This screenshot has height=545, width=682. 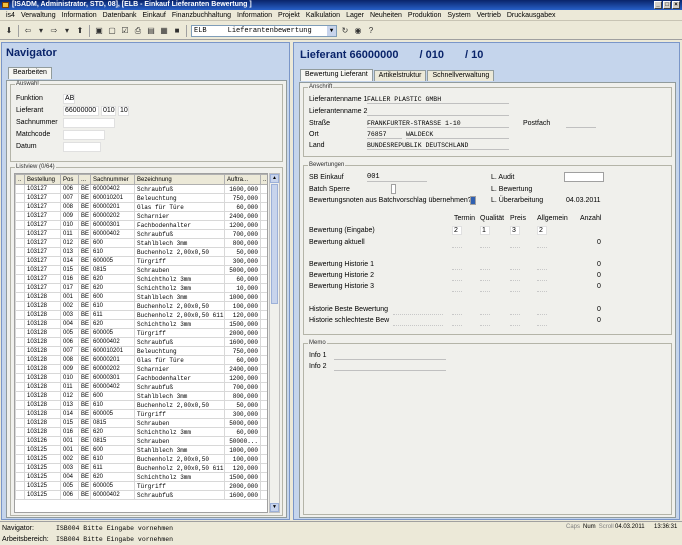 What do you see at coordinates (254, 15) in the screenshot?
I see `menu-information-2: Information` at bounding box center [254, 15].